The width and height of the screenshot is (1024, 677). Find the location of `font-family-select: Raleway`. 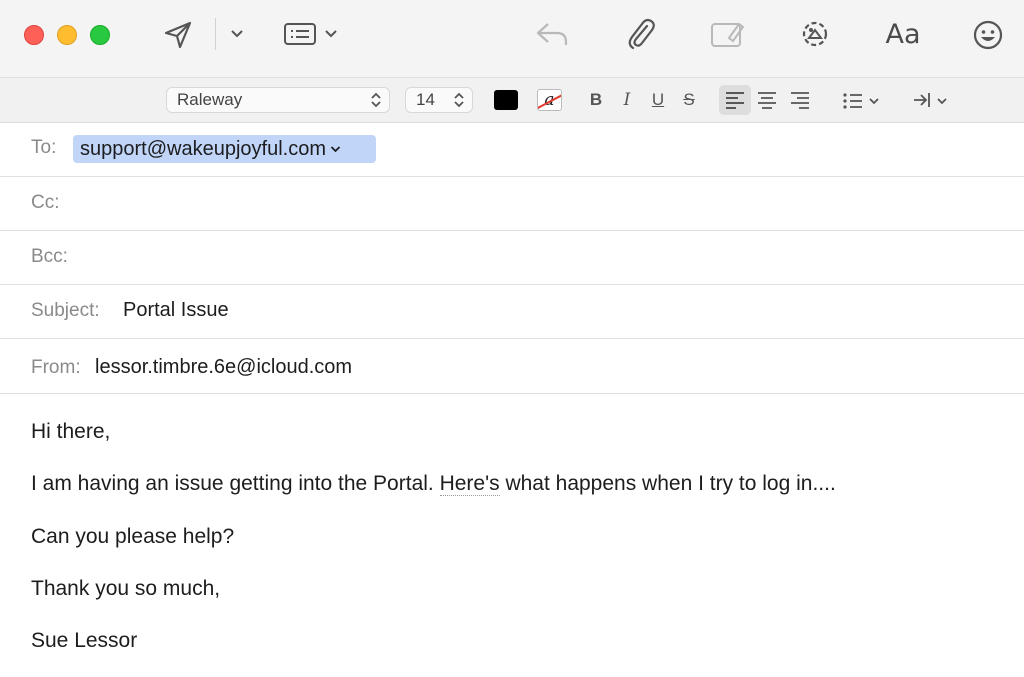

font-family-select: Raleway is located at coordinates (278, 100).